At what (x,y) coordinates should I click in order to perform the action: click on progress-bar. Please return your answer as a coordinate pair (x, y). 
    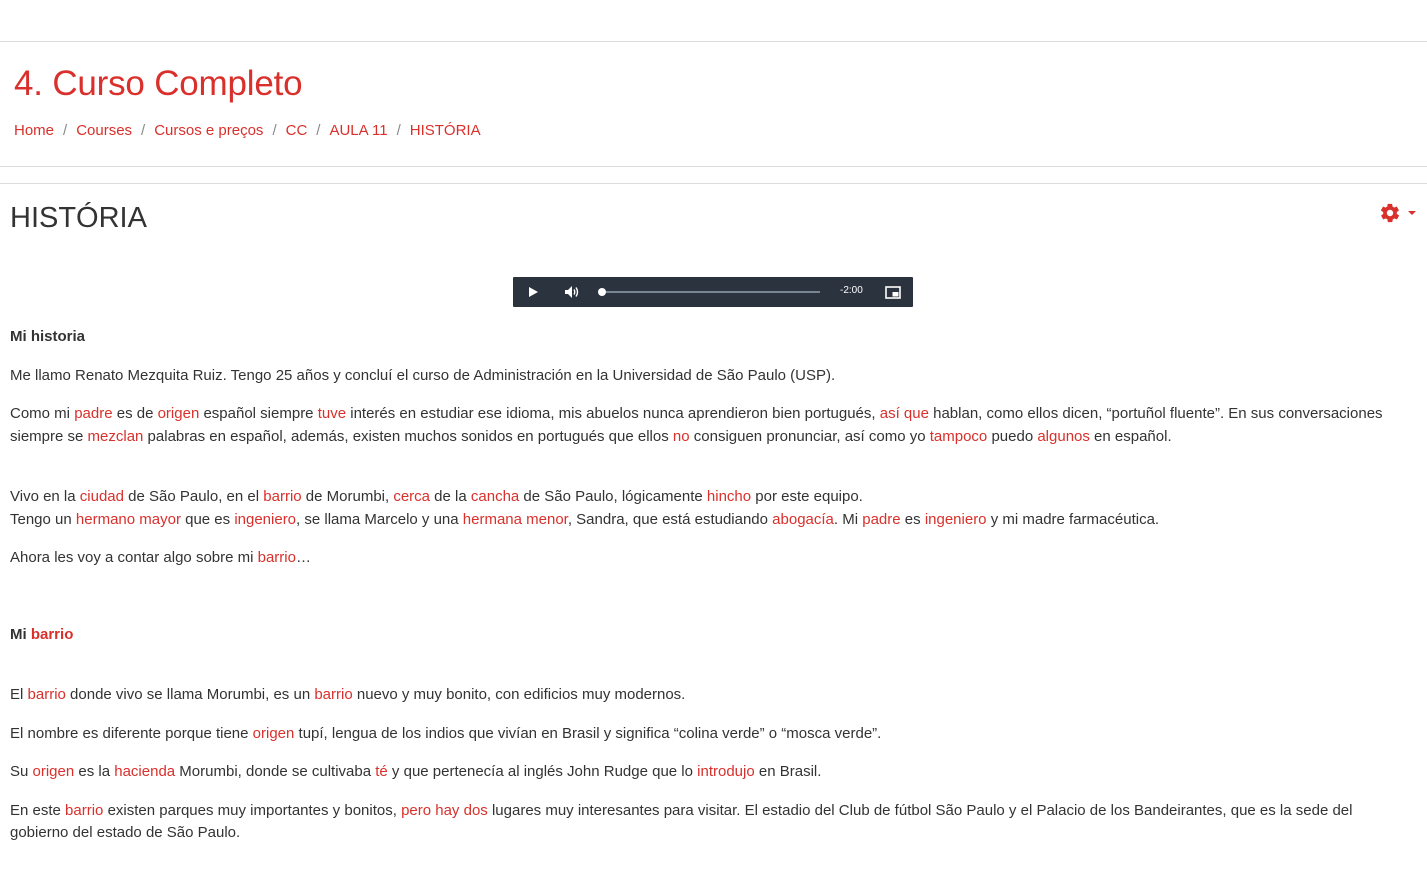
    Looking at the image, I should click on (709, 292).